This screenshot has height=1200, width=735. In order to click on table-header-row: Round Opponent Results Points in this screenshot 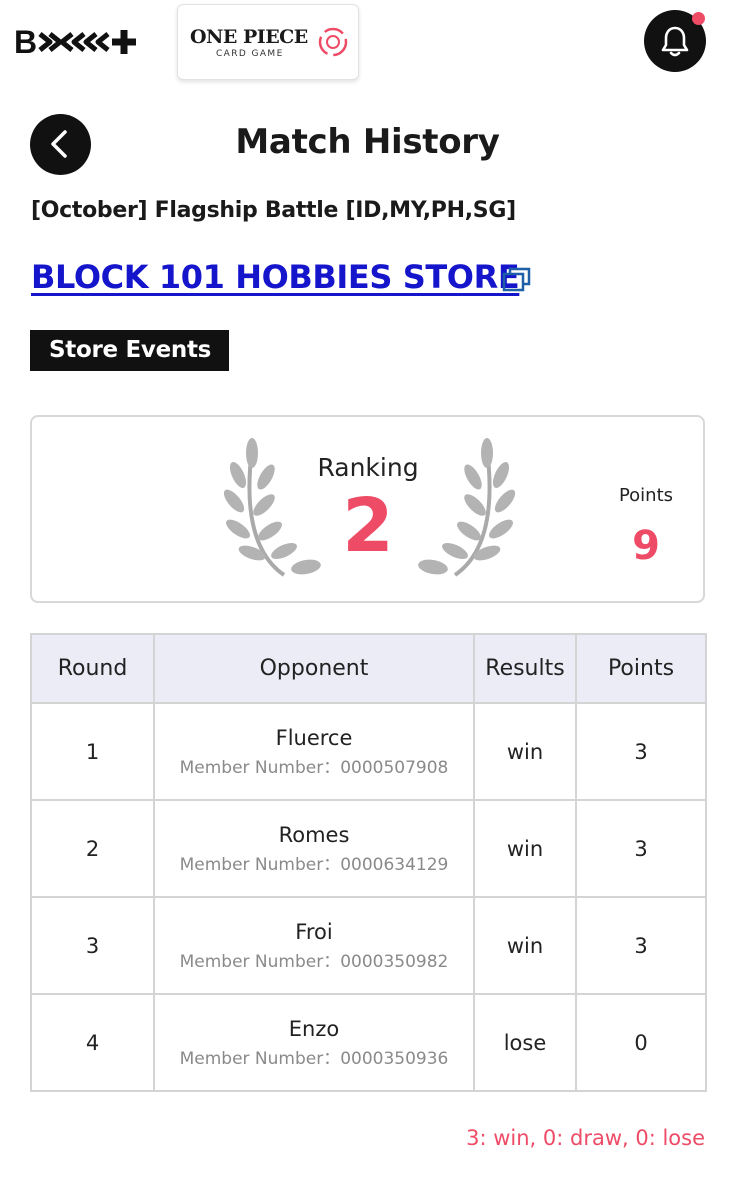, I will do `click(368, 668)`.